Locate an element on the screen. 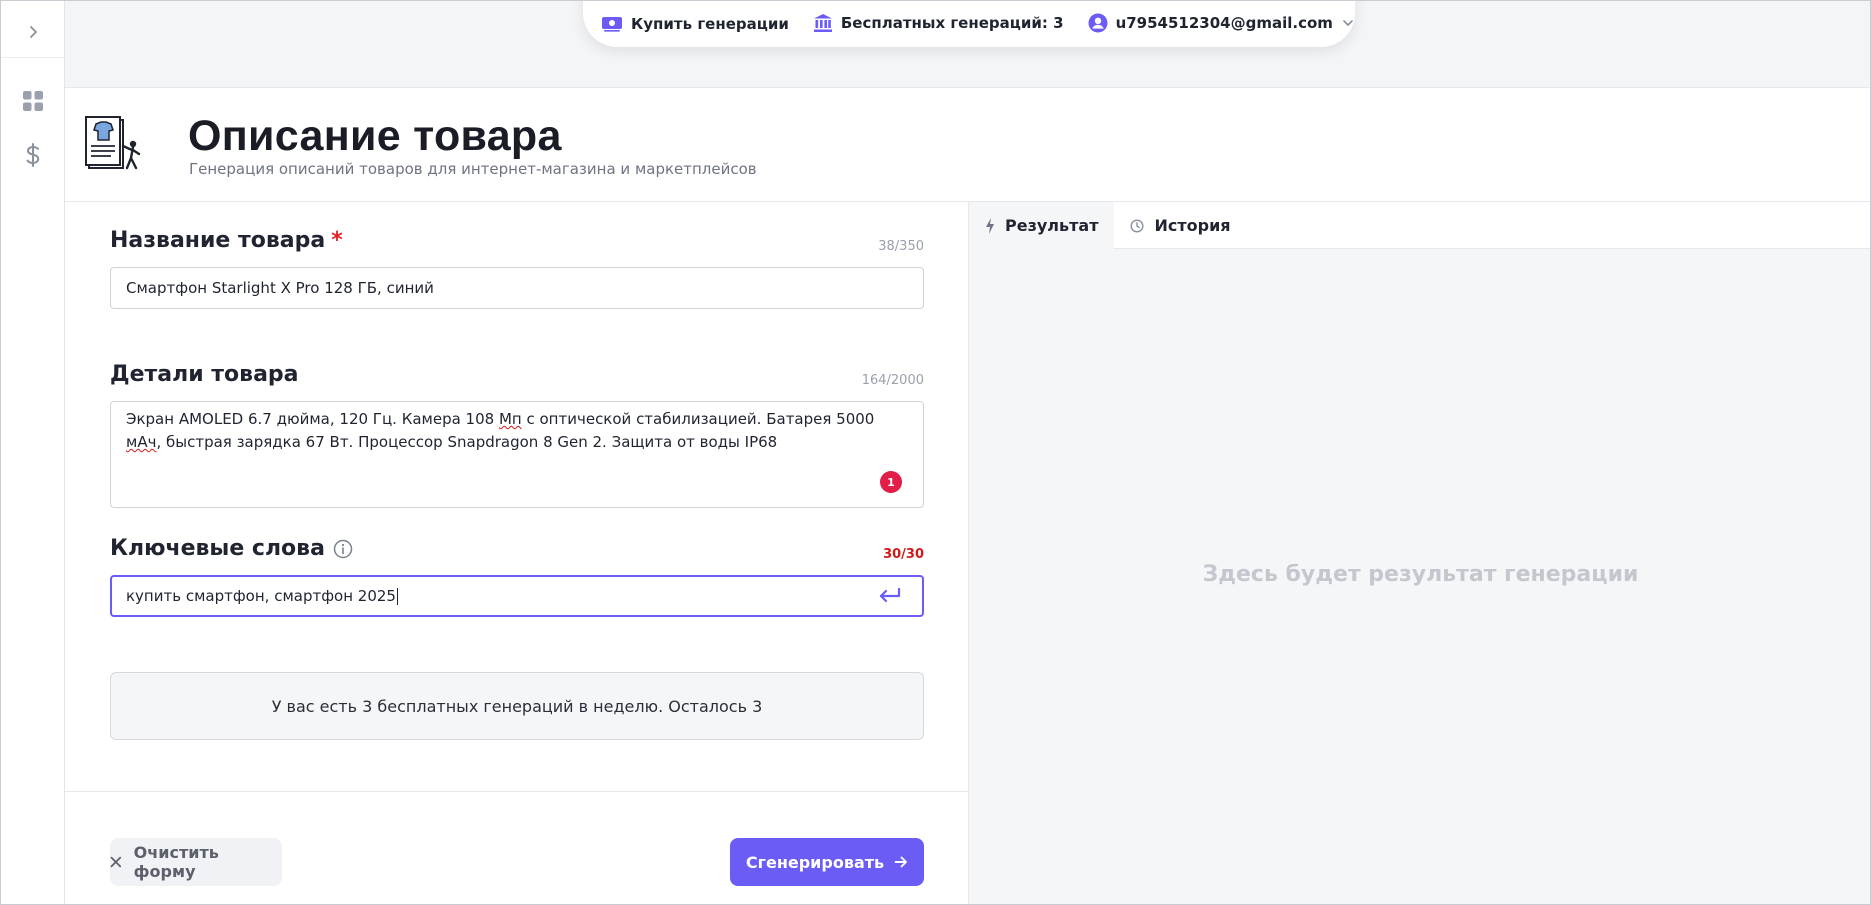 The width and height of the screenshot is (1871, 905). grid-icon is located at coordinates (32, 101).